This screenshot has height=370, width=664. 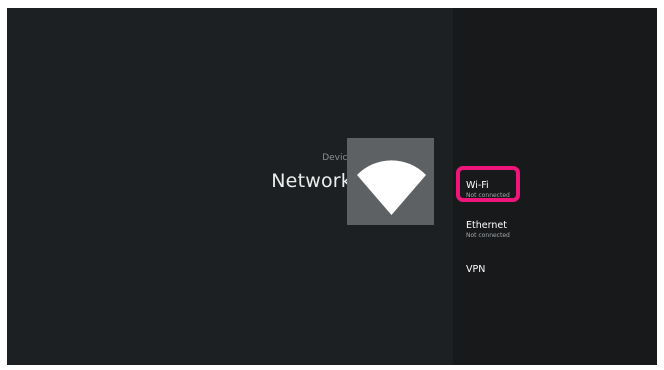 I want to click on menu-item-ethernet: Ethernet Not connected, so click(x=488, y=230).